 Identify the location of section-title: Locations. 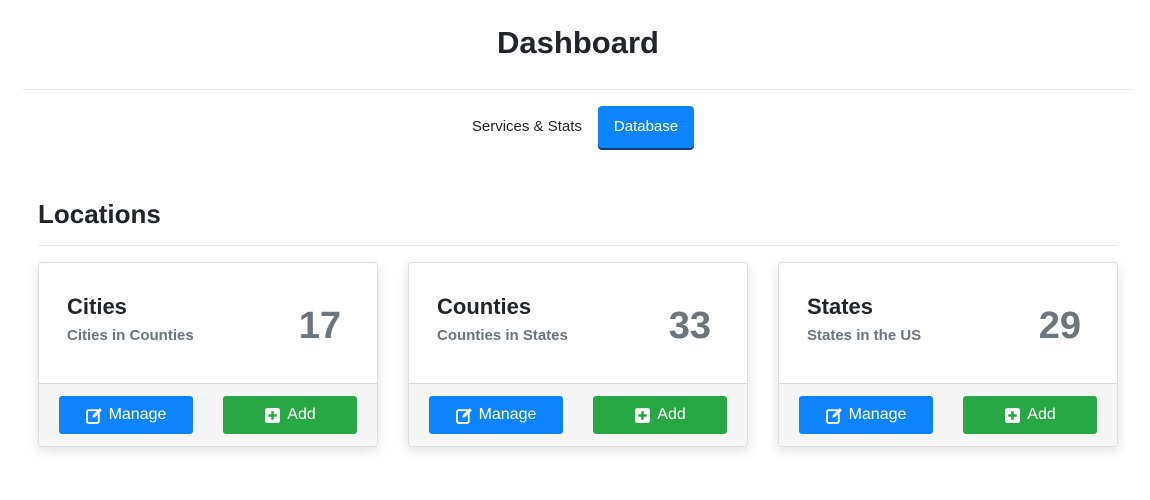
(99, 214).